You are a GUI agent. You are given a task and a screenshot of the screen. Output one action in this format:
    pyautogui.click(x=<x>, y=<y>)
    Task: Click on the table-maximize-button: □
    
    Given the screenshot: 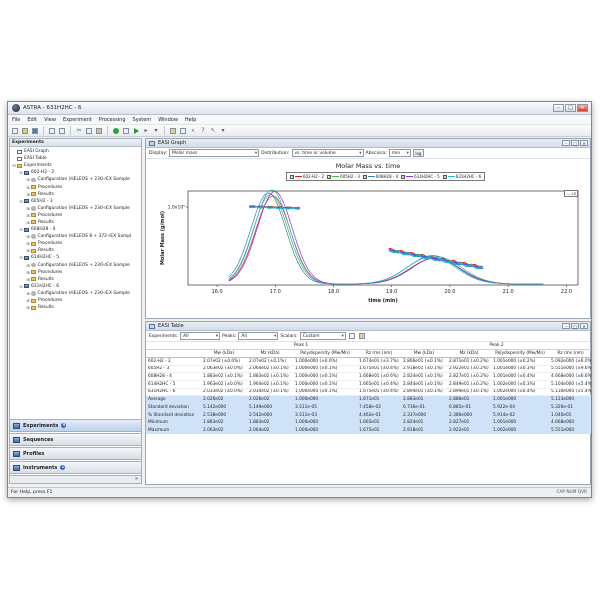 What is the action you would take?
    pyautogui.click(x=575, y=326)
    